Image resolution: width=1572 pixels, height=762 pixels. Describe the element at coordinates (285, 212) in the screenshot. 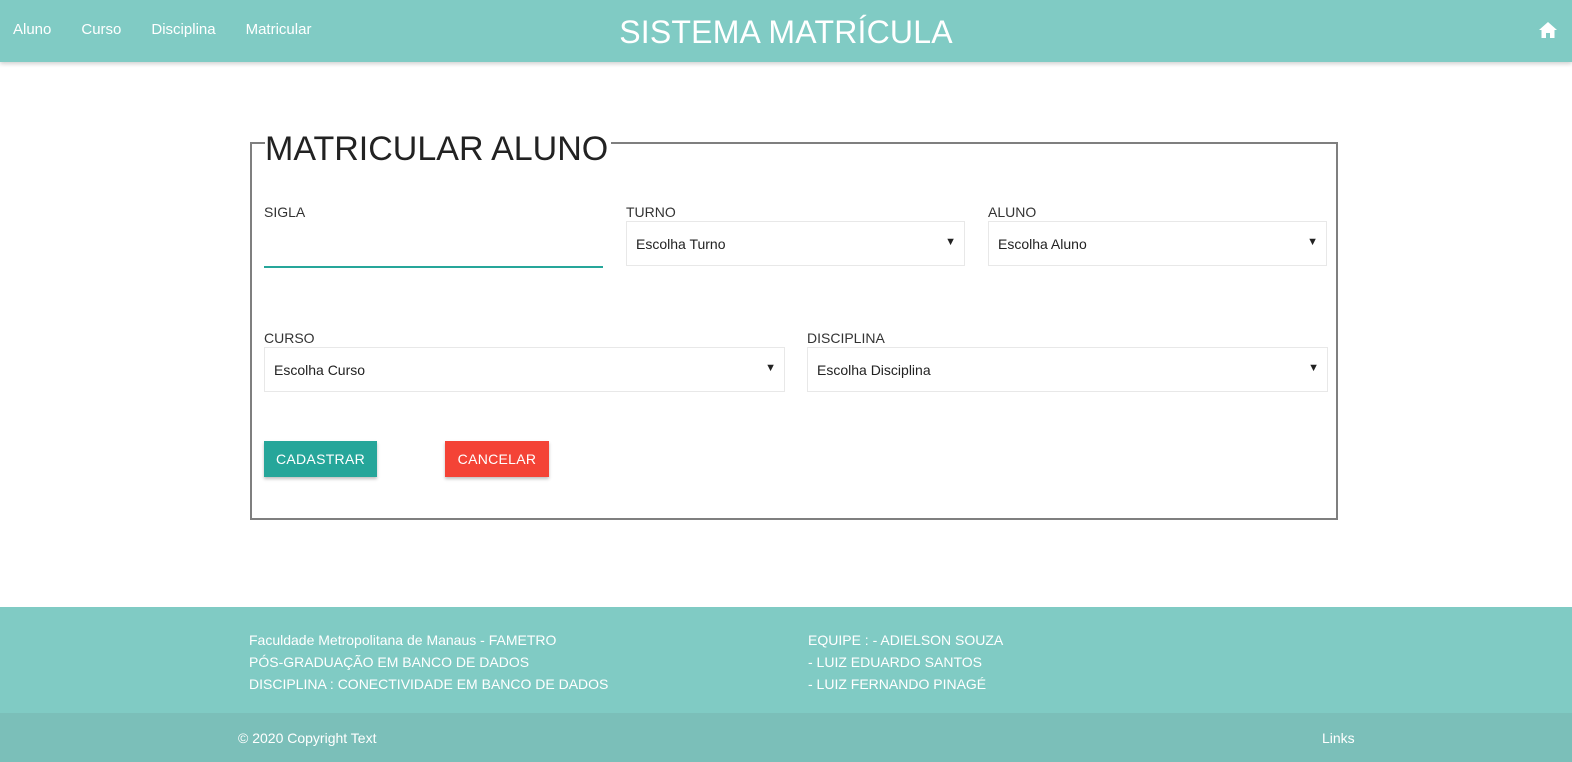

I see `sigla-label: SIGLA` at that location.